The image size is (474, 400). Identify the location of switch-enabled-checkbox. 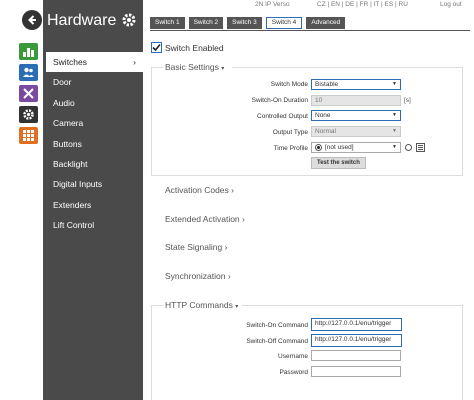
(156, 47).